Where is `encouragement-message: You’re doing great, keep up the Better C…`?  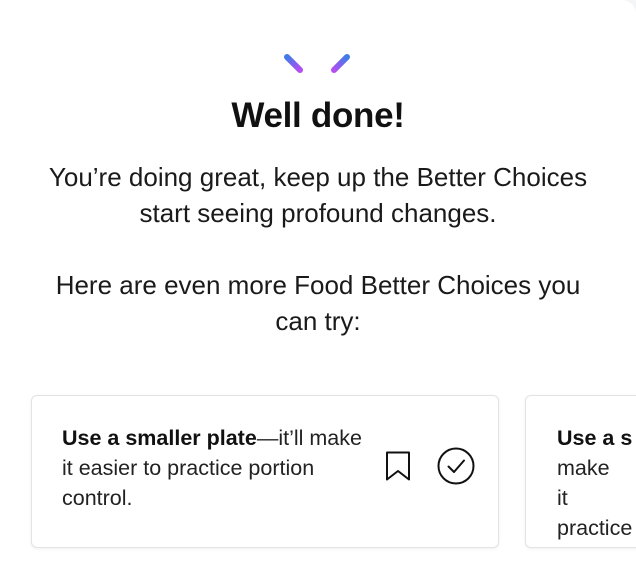
encouragement-message: You’re doing great, keep up the Better C… is located at coordinates (318, 195).